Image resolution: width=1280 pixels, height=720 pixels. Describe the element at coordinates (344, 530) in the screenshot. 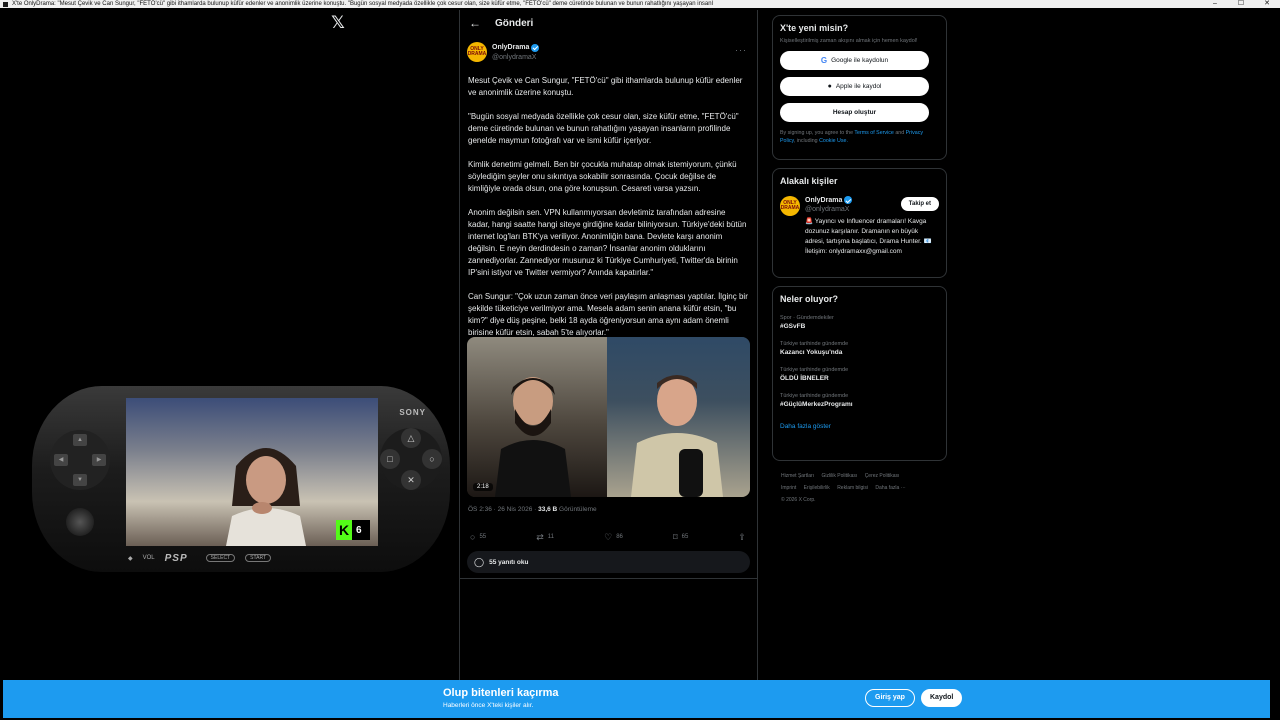

I see `kick-logo-icon: K` at that location.